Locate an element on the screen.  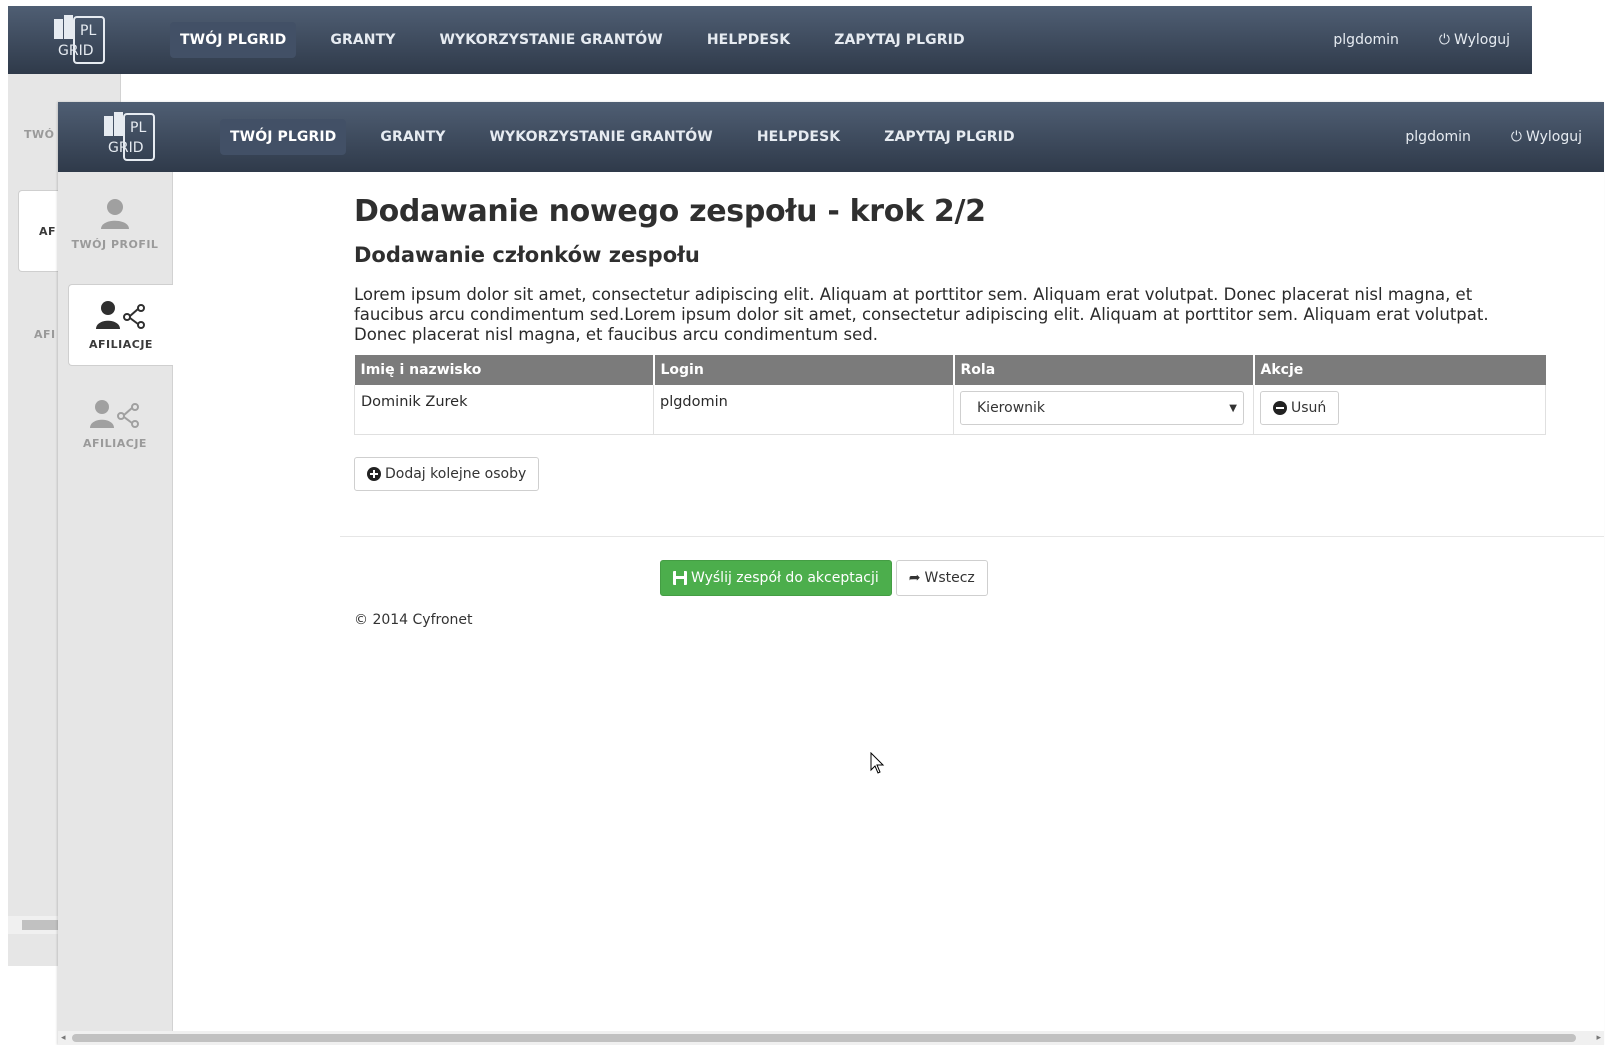
table-header-row: Imię i nazwisko Login Rola Akcje is located at coordinates (950, 370).